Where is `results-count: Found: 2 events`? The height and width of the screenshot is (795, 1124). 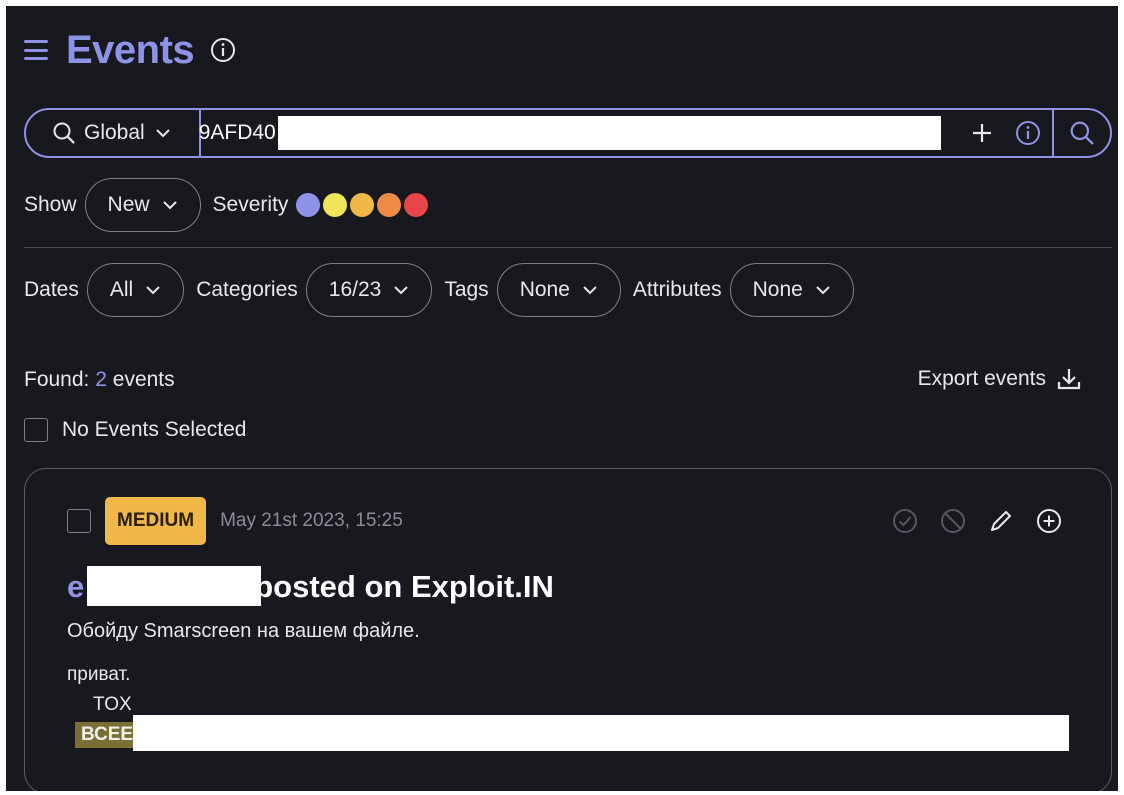 results-count: Found: 2 events is located at coordinates (99, 380).